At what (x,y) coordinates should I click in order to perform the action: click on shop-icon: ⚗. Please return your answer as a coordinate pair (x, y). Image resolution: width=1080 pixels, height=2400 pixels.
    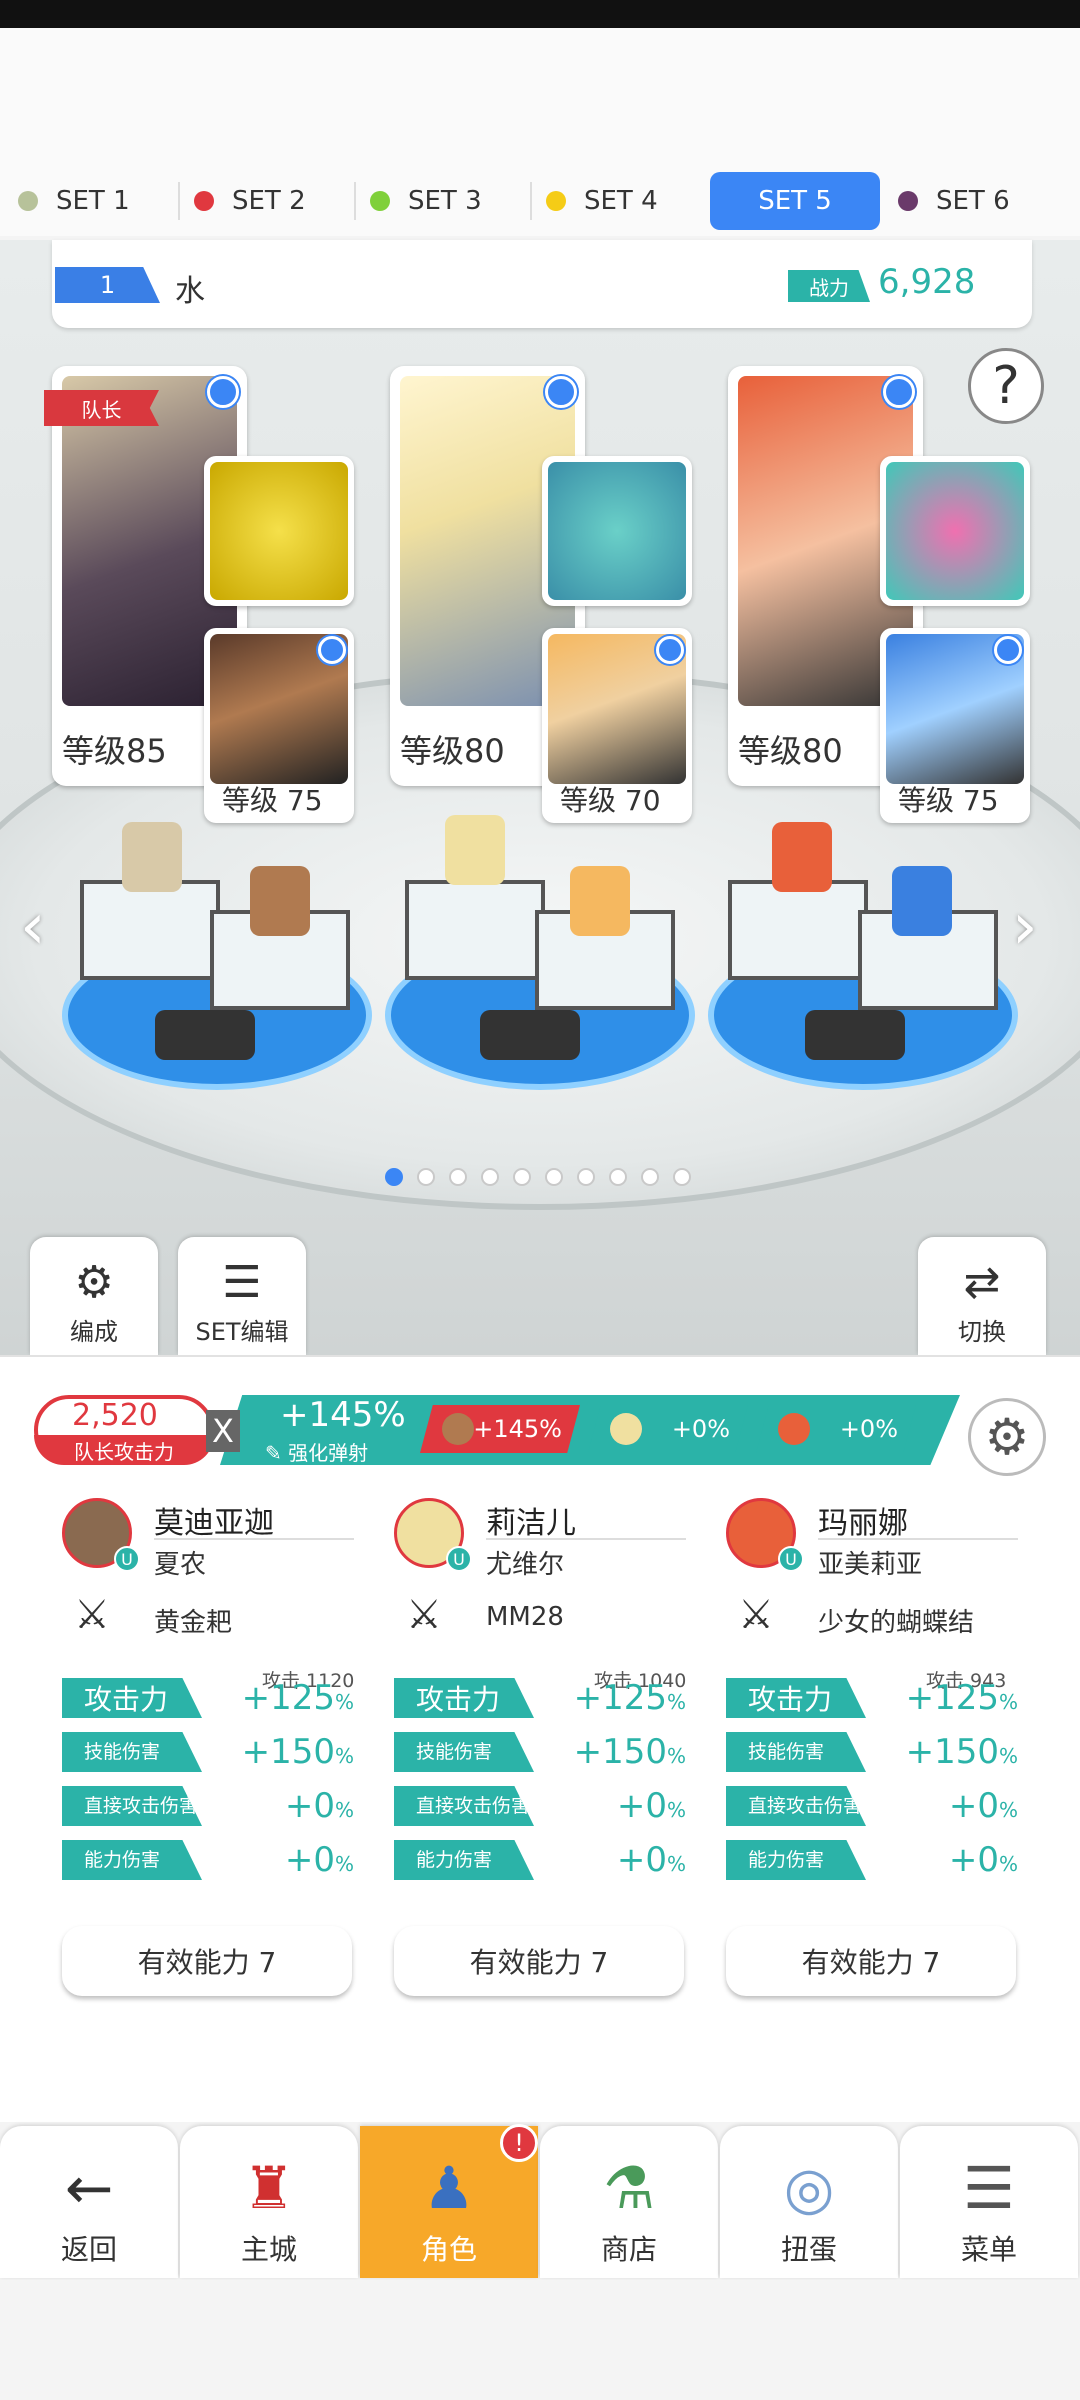
    Looking at the image, I should click on (629, 2188).